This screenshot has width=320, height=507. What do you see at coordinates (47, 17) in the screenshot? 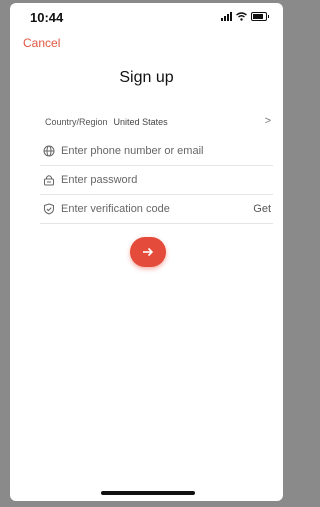
I see `status-time: 10:44` at bounding box center [47, 17].